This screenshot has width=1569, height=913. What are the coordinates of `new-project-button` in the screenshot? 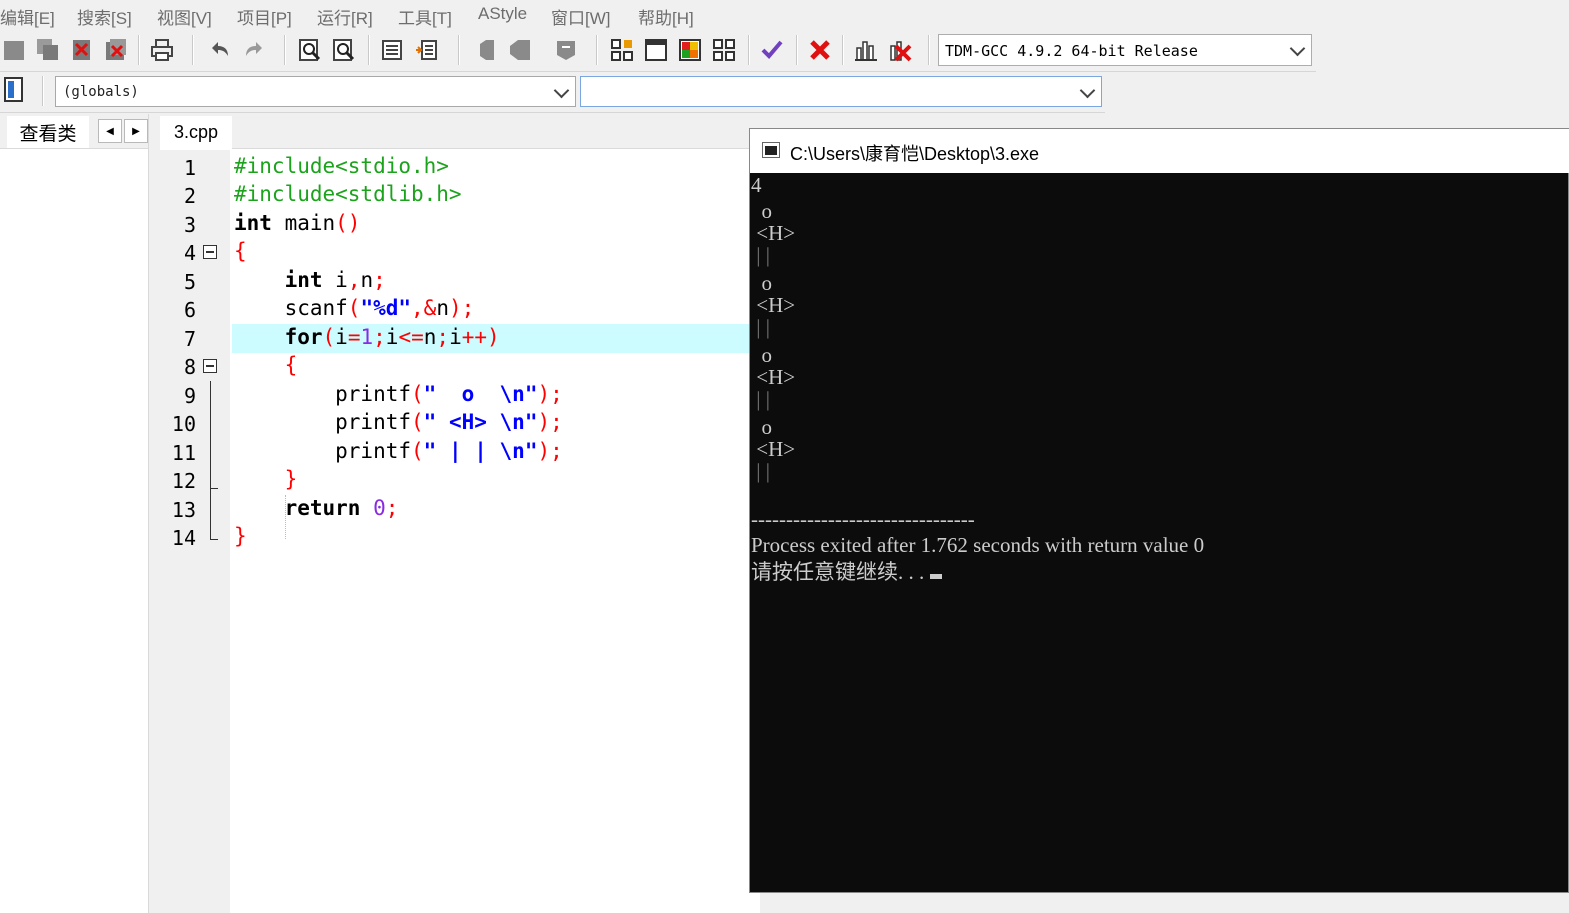 It's located at (622, 50).